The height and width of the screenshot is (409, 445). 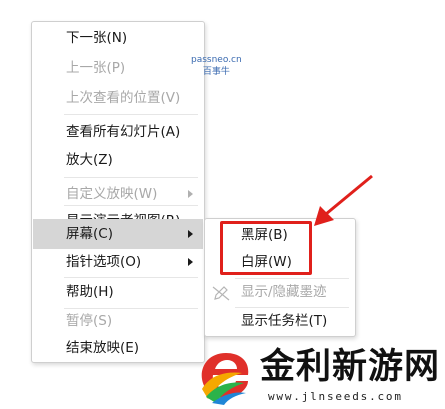 I want to click on menu-item-next: 下一张(N), so click(x=118, y=38).